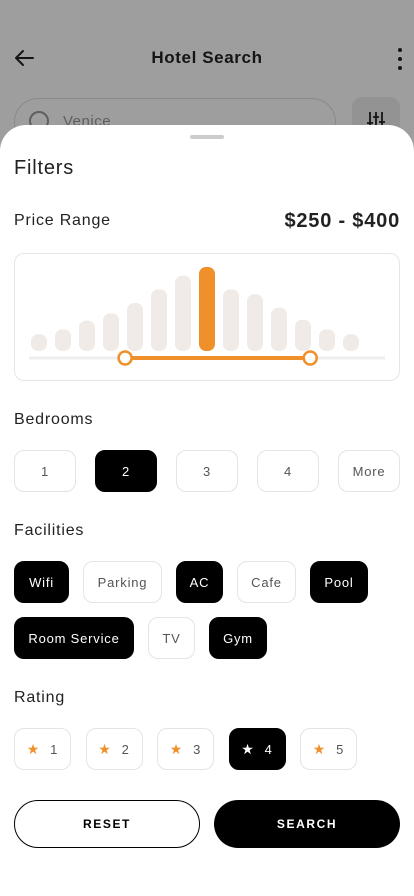 The image size is (414, 896). Describe the element at coordinates (54, 749) in the screenshot. I see `rating-option-1-label: 1` at that location.